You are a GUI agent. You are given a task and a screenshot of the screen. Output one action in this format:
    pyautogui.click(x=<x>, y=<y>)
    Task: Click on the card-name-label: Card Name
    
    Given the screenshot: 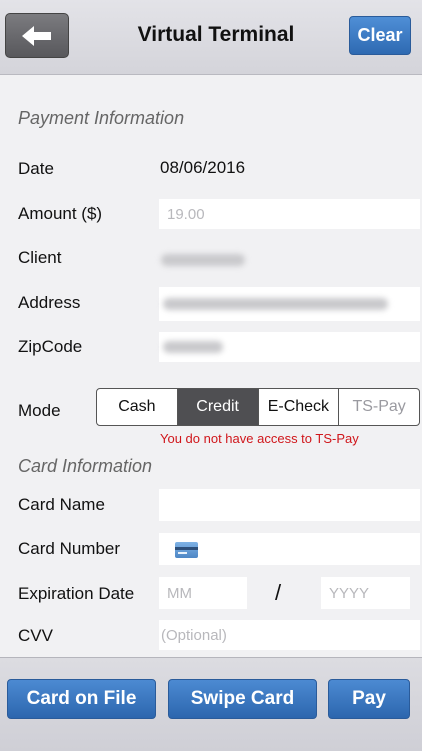 What is the action you would take?
    pyautogui.click(x=61, y=504)
    